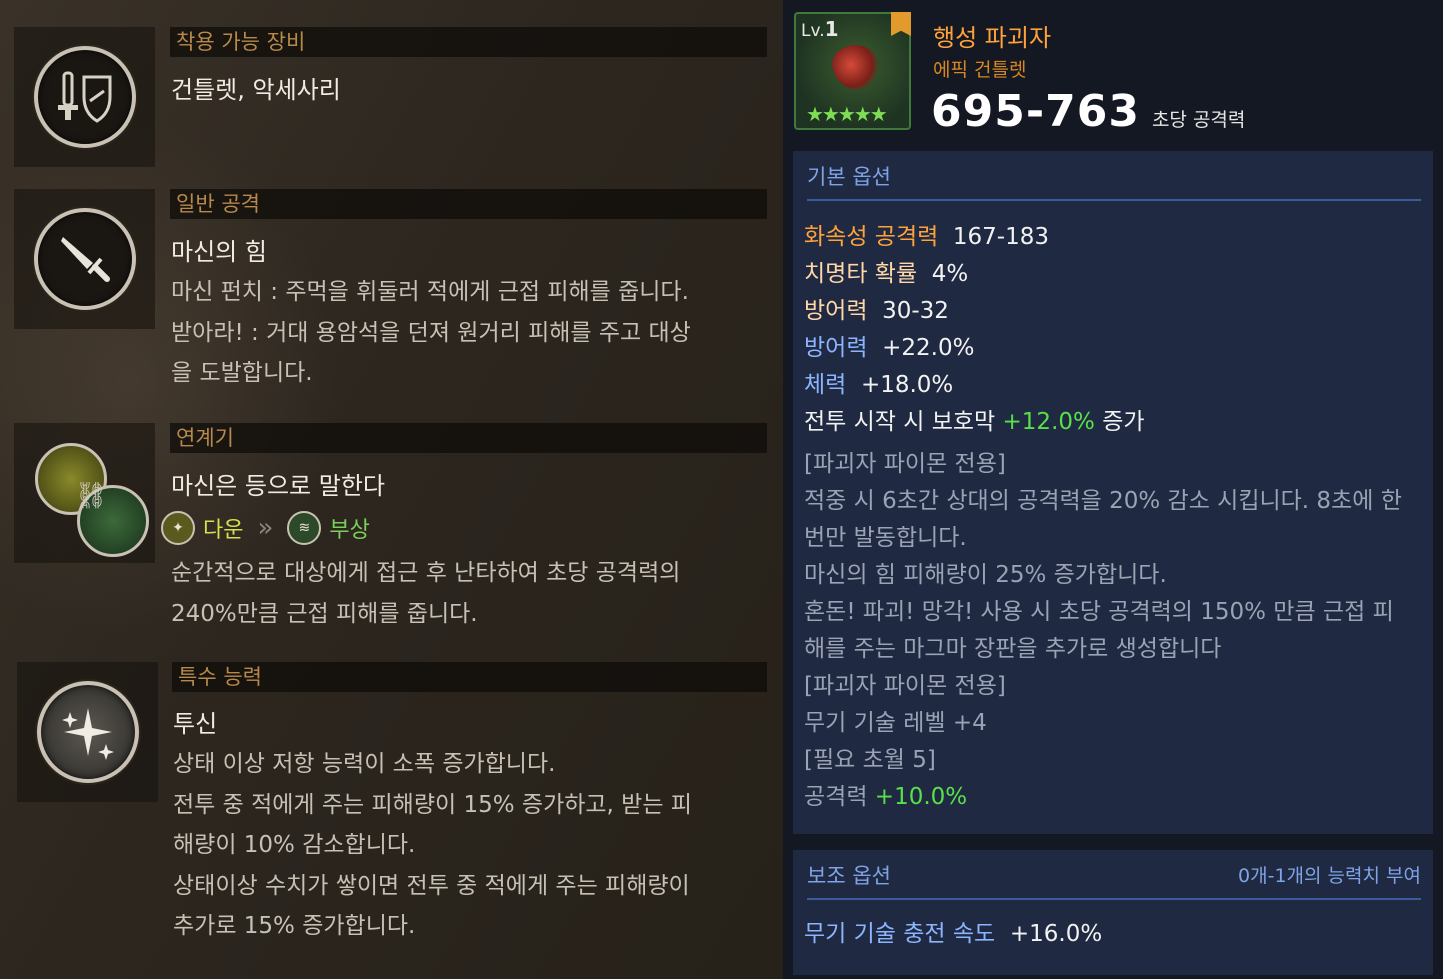 Image resolution: width=1443 pixels, height=979 pixels. I want to click on aux-options-title: 보조 옵션, so click(849, 876).